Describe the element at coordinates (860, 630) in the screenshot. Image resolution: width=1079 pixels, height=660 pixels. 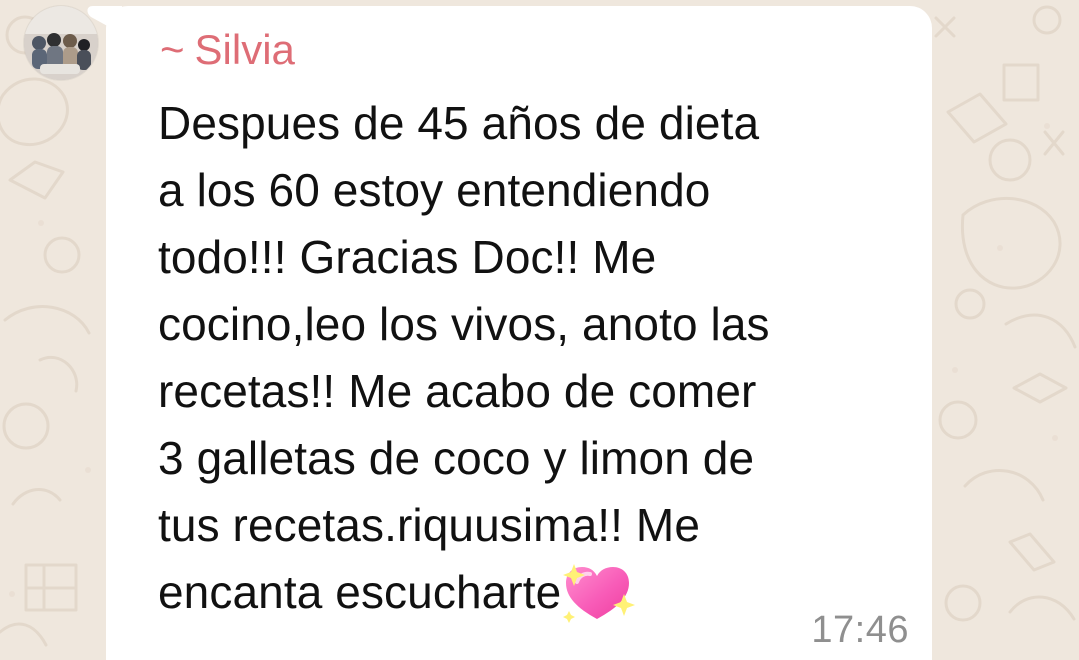
I see `message-timestamp: 17:46` at that location.